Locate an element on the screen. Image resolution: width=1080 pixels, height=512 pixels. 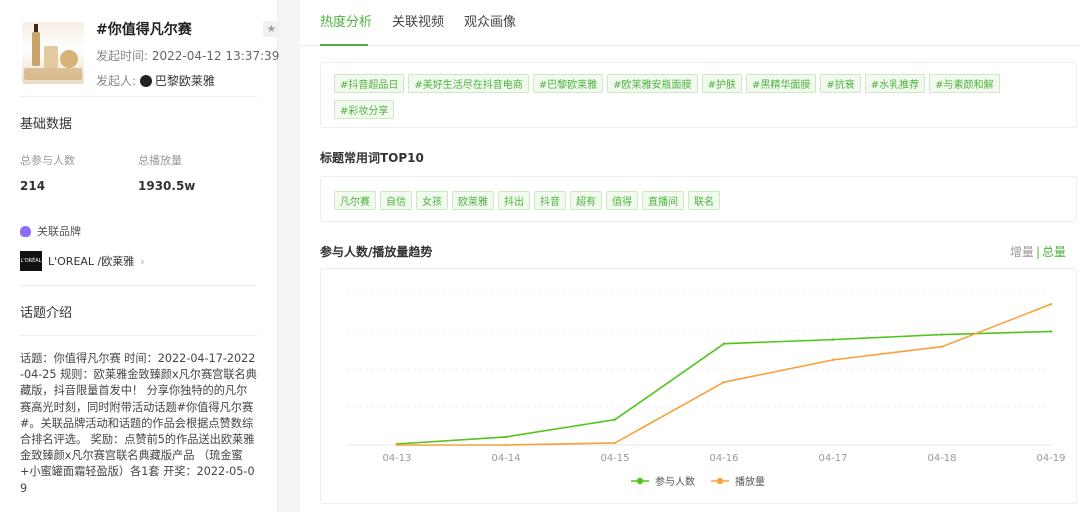
tag-item: #黑精华面膜 is located at coordinates (781, 83).